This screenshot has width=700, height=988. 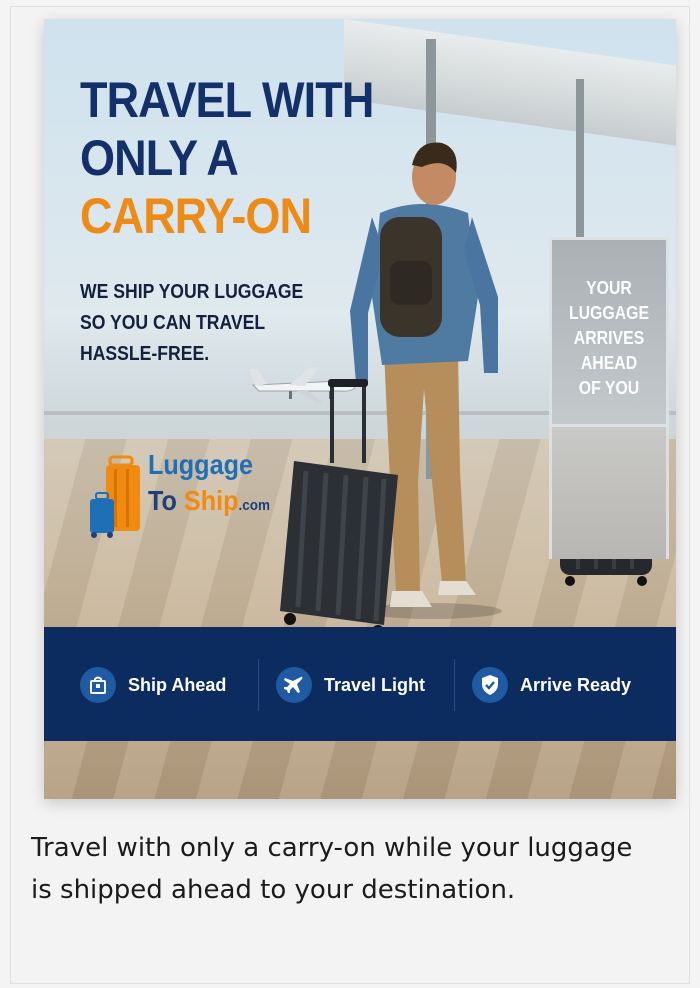 What do you see at coordinates (227, 100) in the screenshot?
I see `headline-line: TRAVEL WITH` at bounding box center [227, 100].